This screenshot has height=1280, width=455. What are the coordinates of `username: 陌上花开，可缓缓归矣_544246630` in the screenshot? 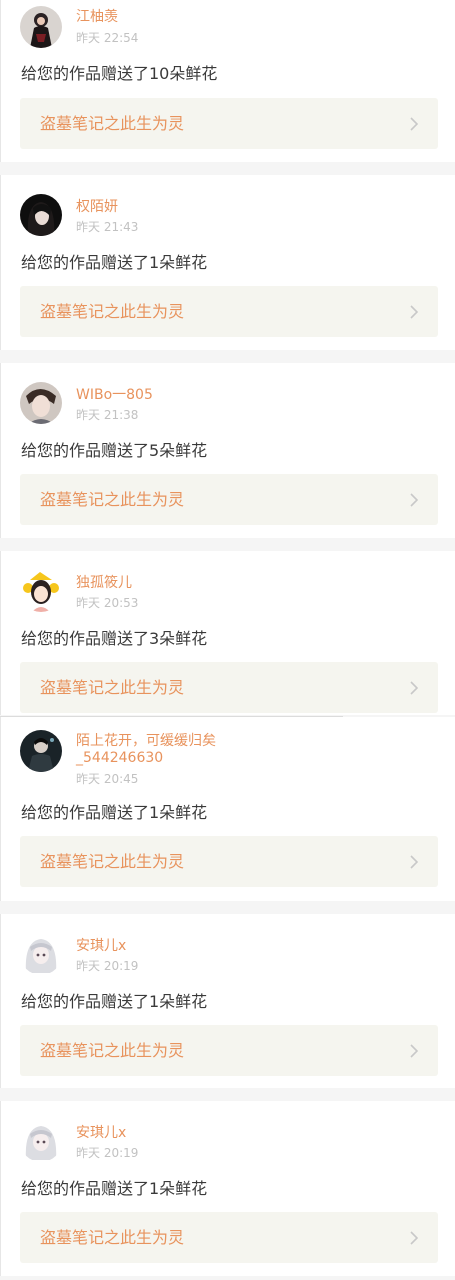 It's located at (166, 750).